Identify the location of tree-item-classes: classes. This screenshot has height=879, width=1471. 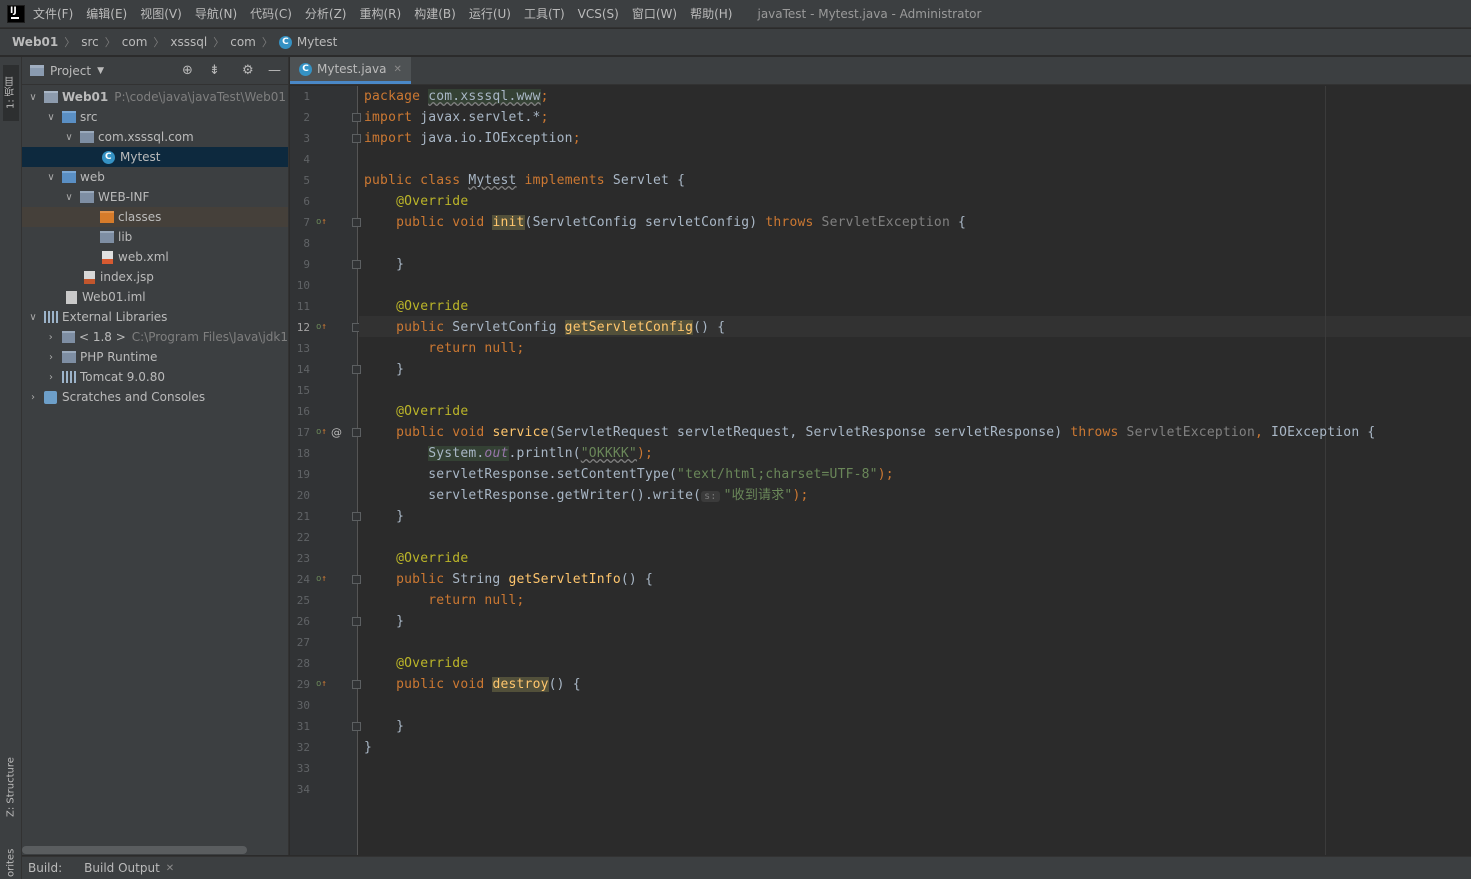
(155, 217).